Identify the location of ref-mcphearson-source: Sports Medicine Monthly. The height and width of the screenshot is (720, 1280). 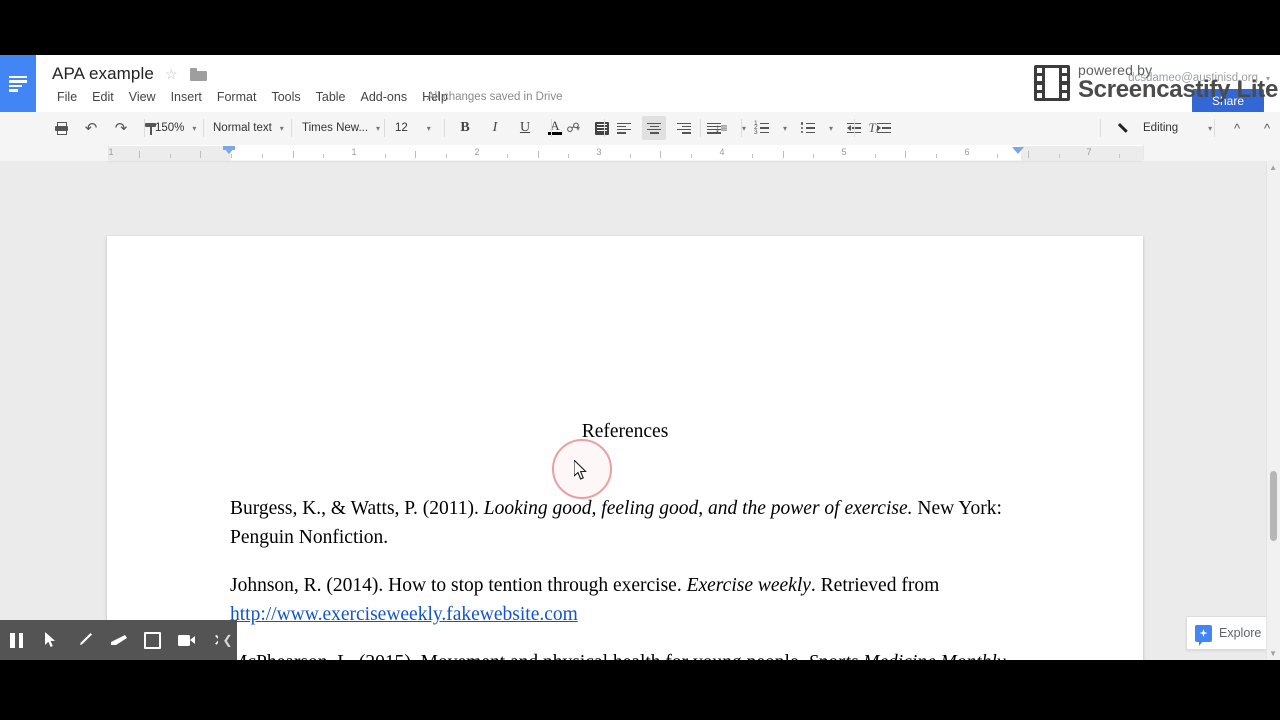
(906, 656).